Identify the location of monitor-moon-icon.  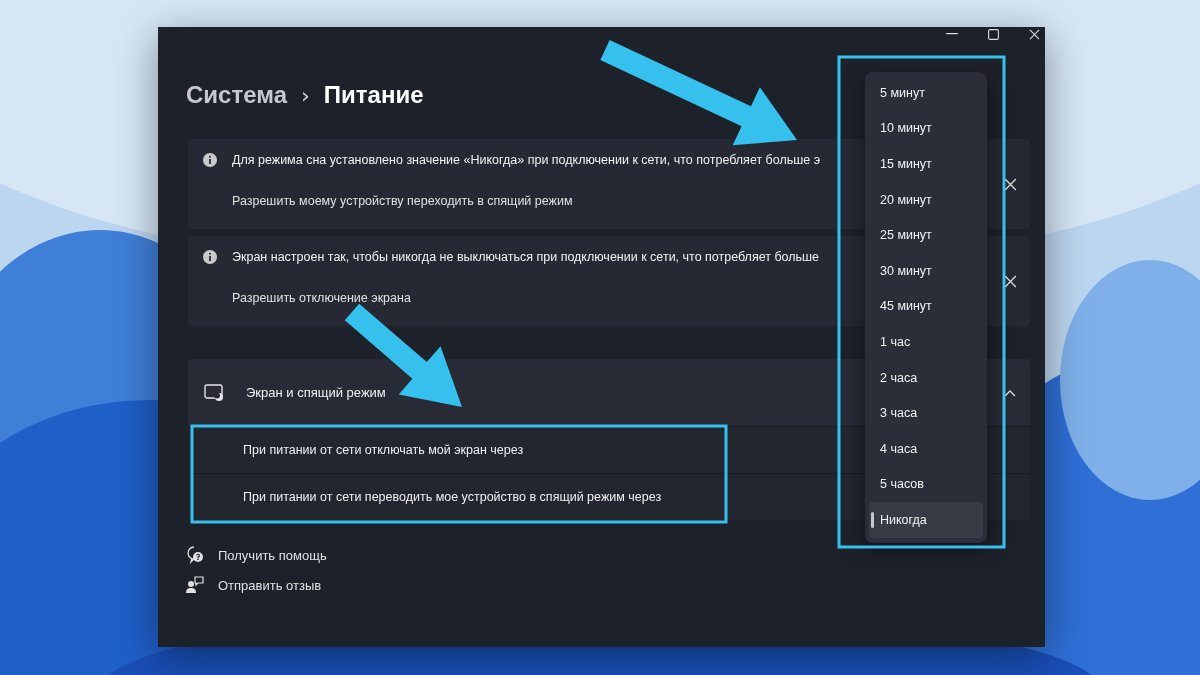
(214, 392).